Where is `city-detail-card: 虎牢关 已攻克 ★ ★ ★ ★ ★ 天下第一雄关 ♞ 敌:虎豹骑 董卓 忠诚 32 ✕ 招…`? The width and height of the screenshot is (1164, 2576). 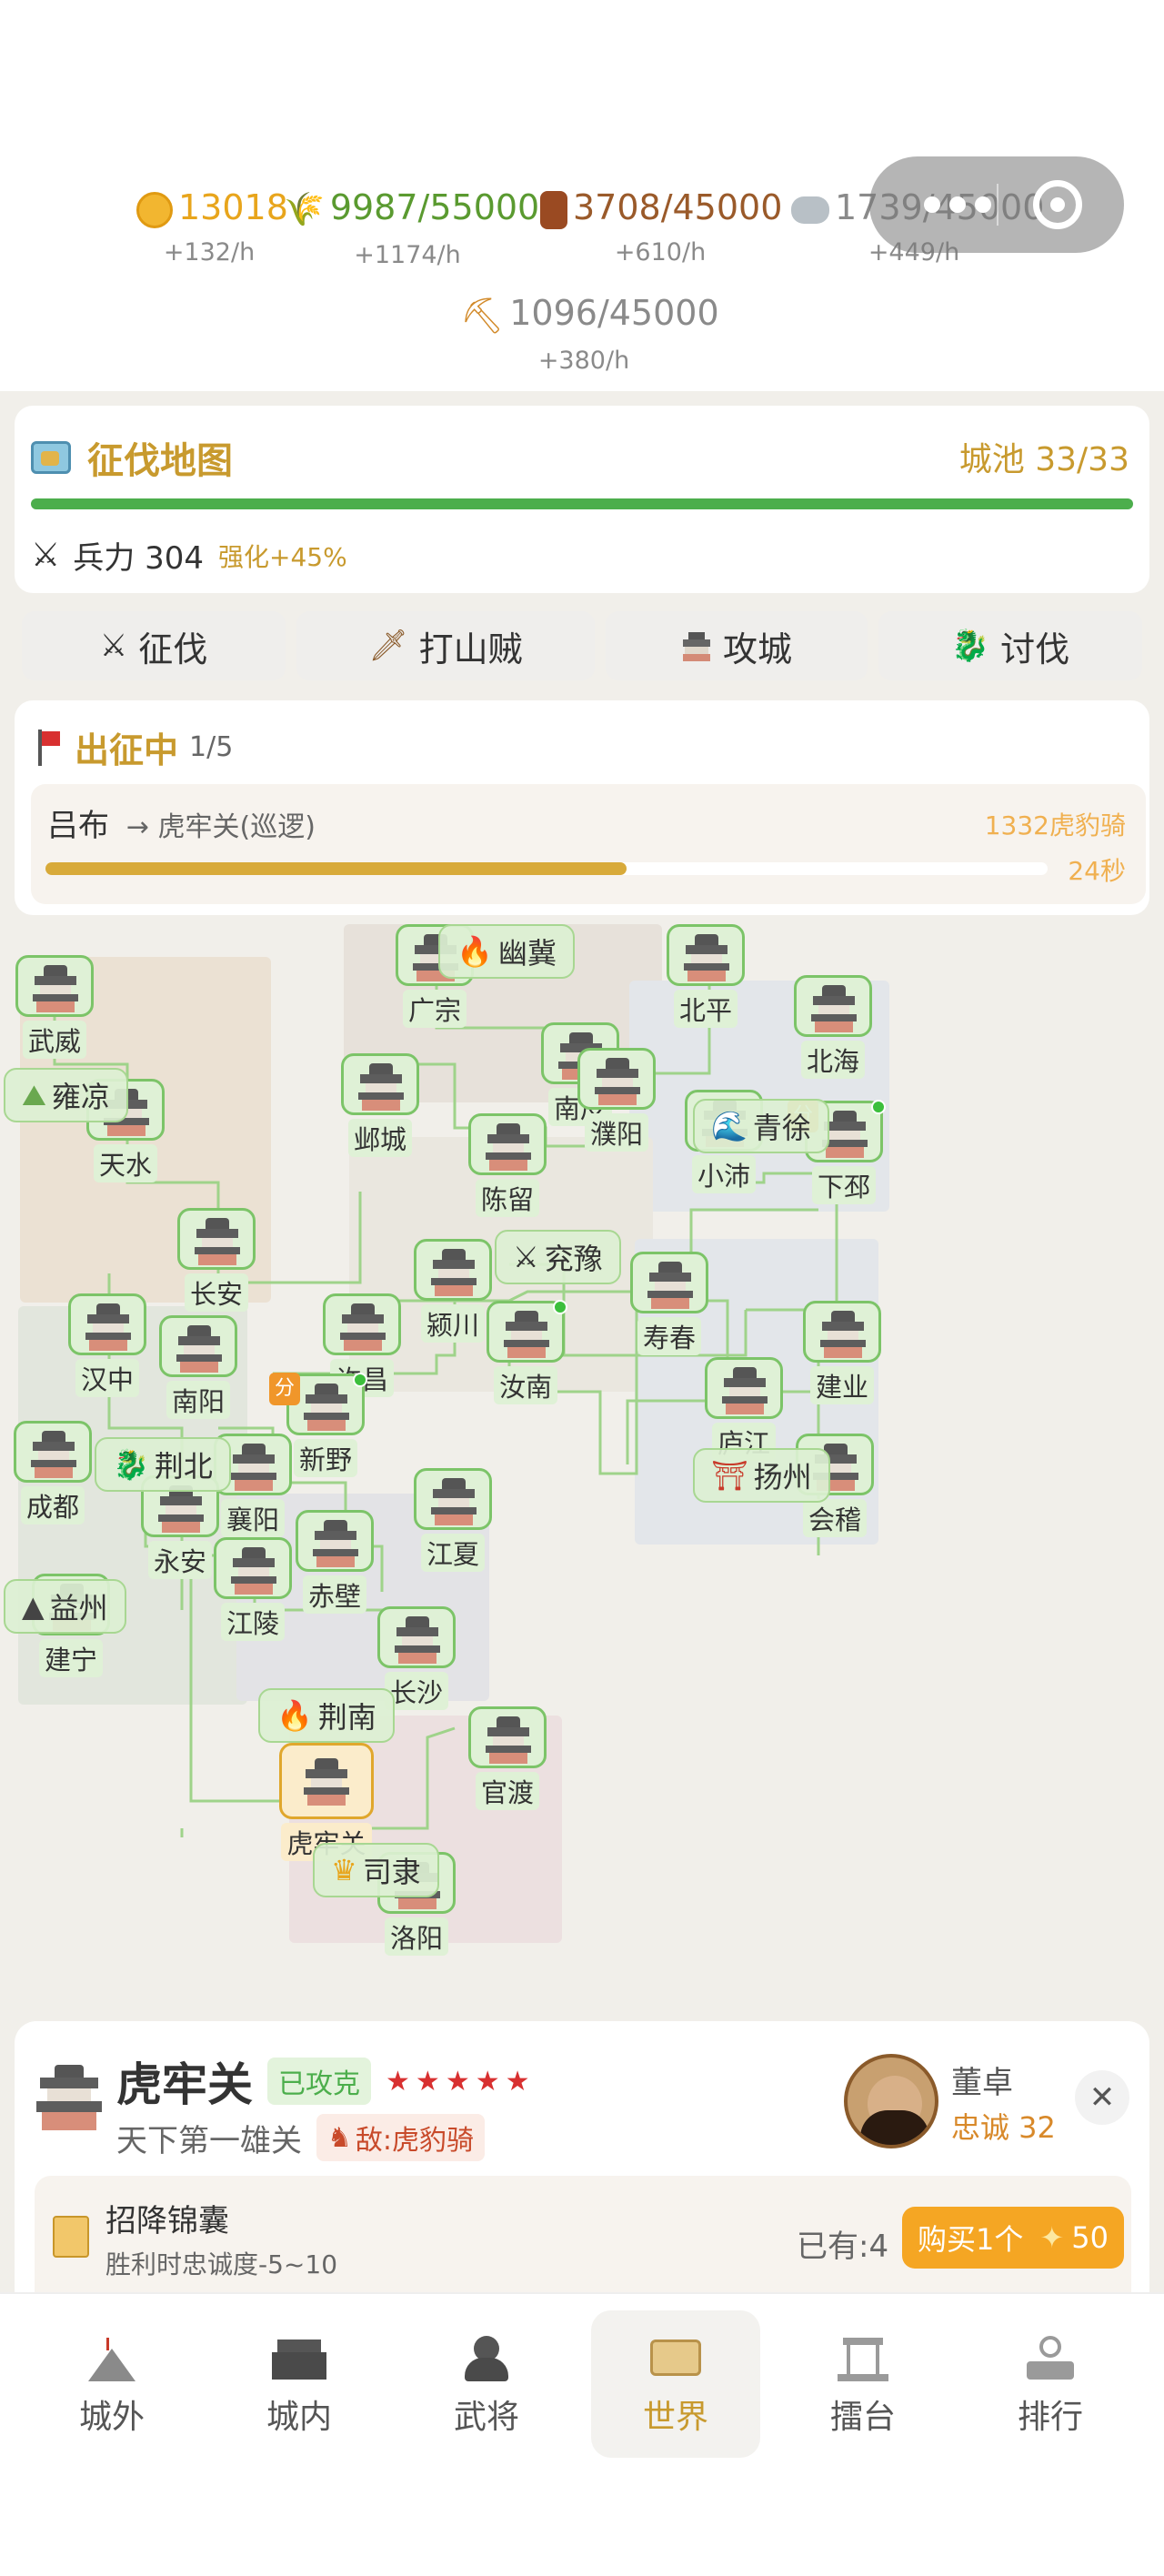 city-detail-card: 虎牢关 已攻克 ★ ★ ★ ★ ★ 天下第一雄关 ♞ 敌:虎豹骑 董卓 忠诚 32 ✕ 招… is located at coordinates (582, 2157).